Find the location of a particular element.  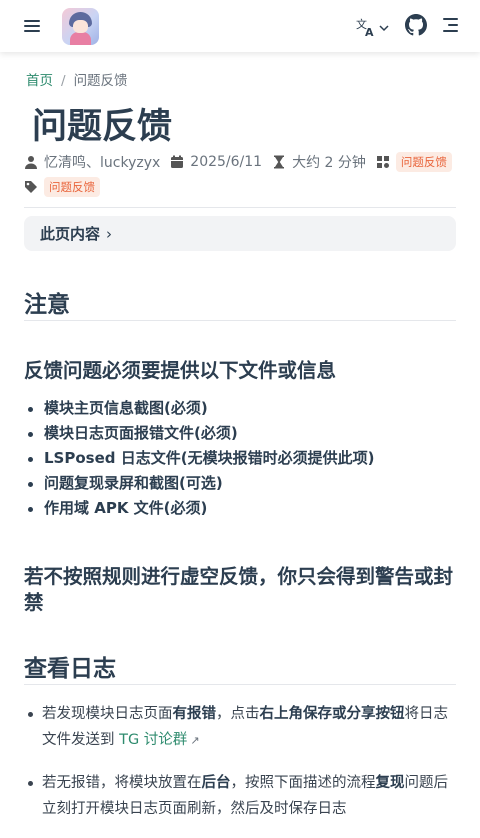

list-item: 模块日志页面报错文件(必须) is located at coordinates (240, 433).